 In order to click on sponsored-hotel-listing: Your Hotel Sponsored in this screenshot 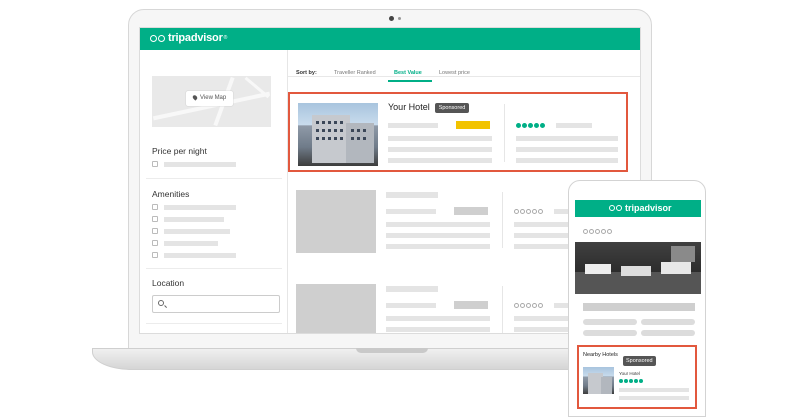, I will do `click(458, 132)`.